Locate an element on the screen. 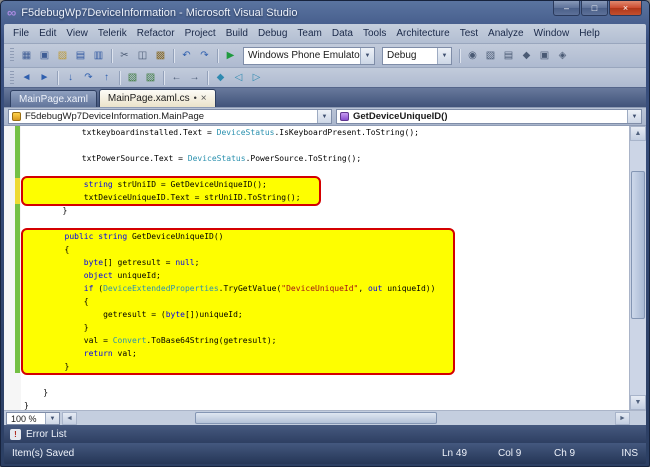  debug-target-dropdown: Windows Phone Emulator ▼ is located at coordinates (309, 55).